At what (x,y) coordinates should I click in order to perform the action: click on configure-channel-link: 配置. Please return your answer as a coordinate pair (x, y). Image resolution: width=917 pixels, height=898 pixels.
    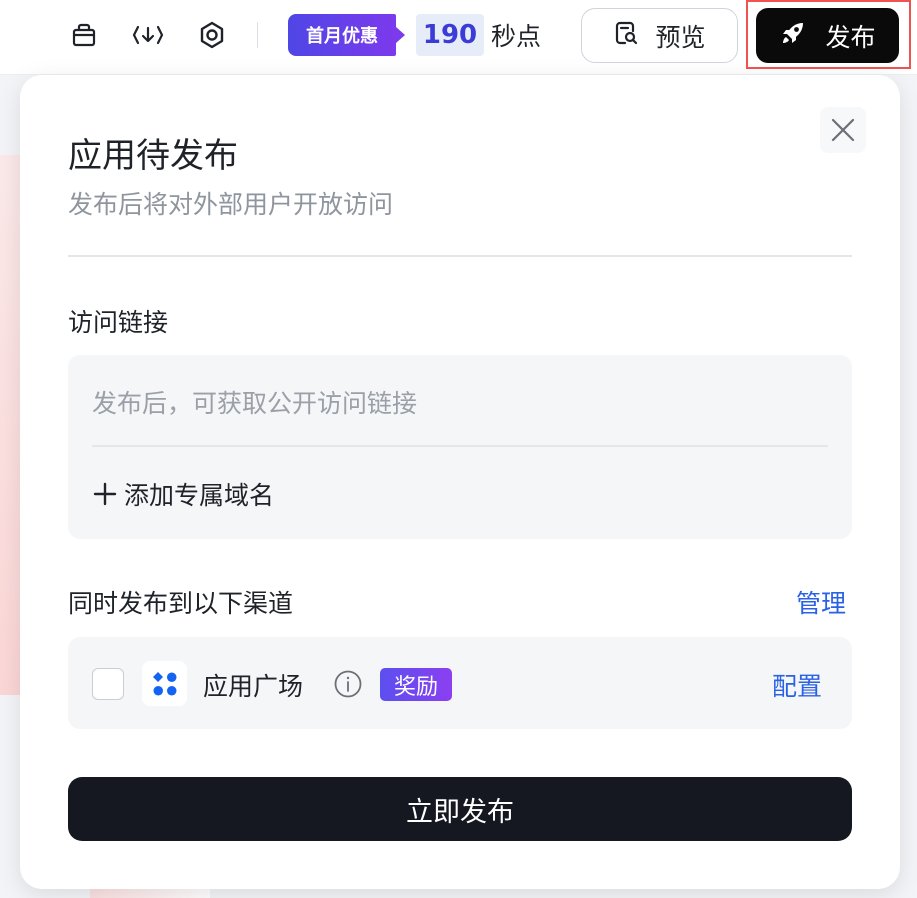
    Looking at the image, I should click on (797, 685).